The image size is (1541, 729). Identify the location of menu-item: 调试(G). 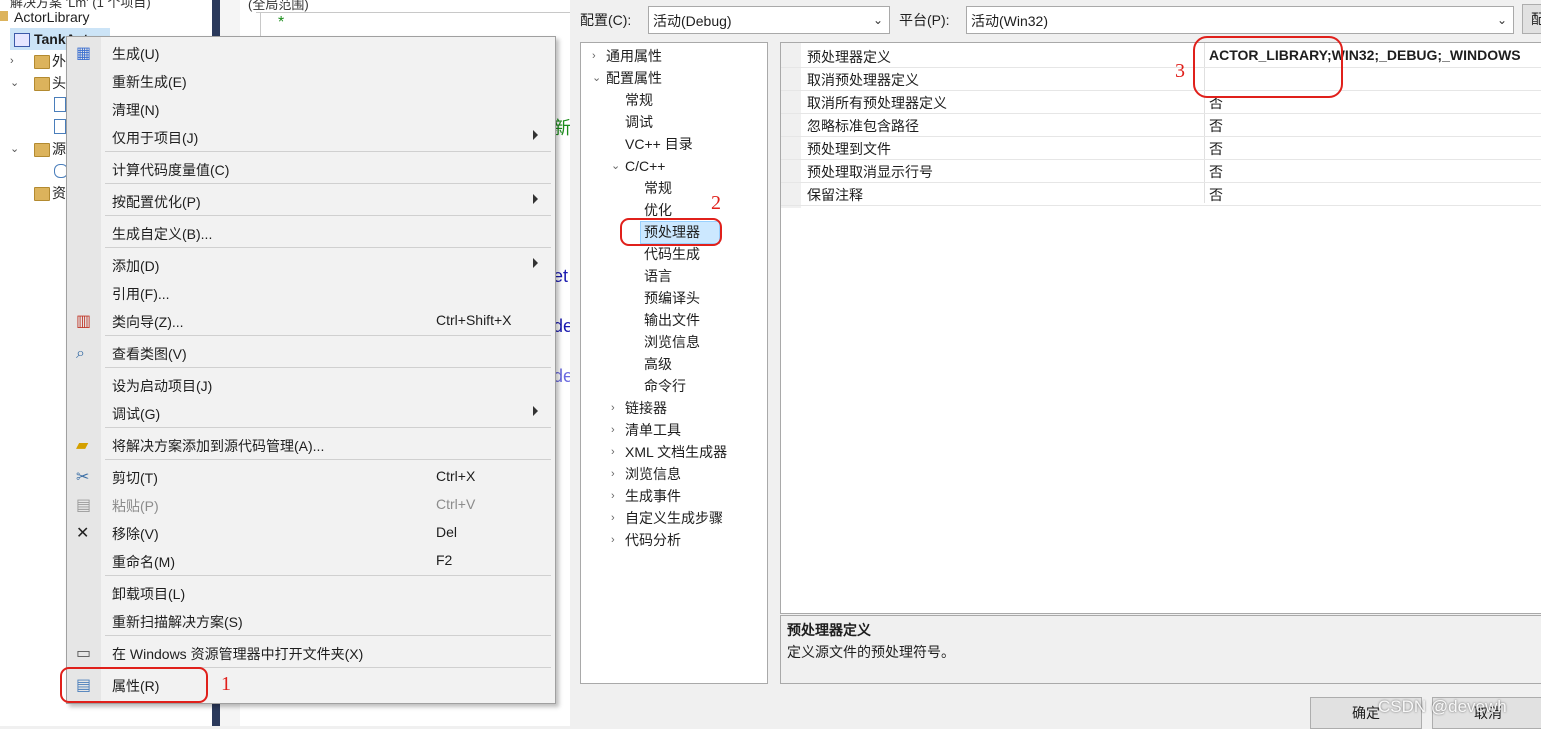
(311, 414).